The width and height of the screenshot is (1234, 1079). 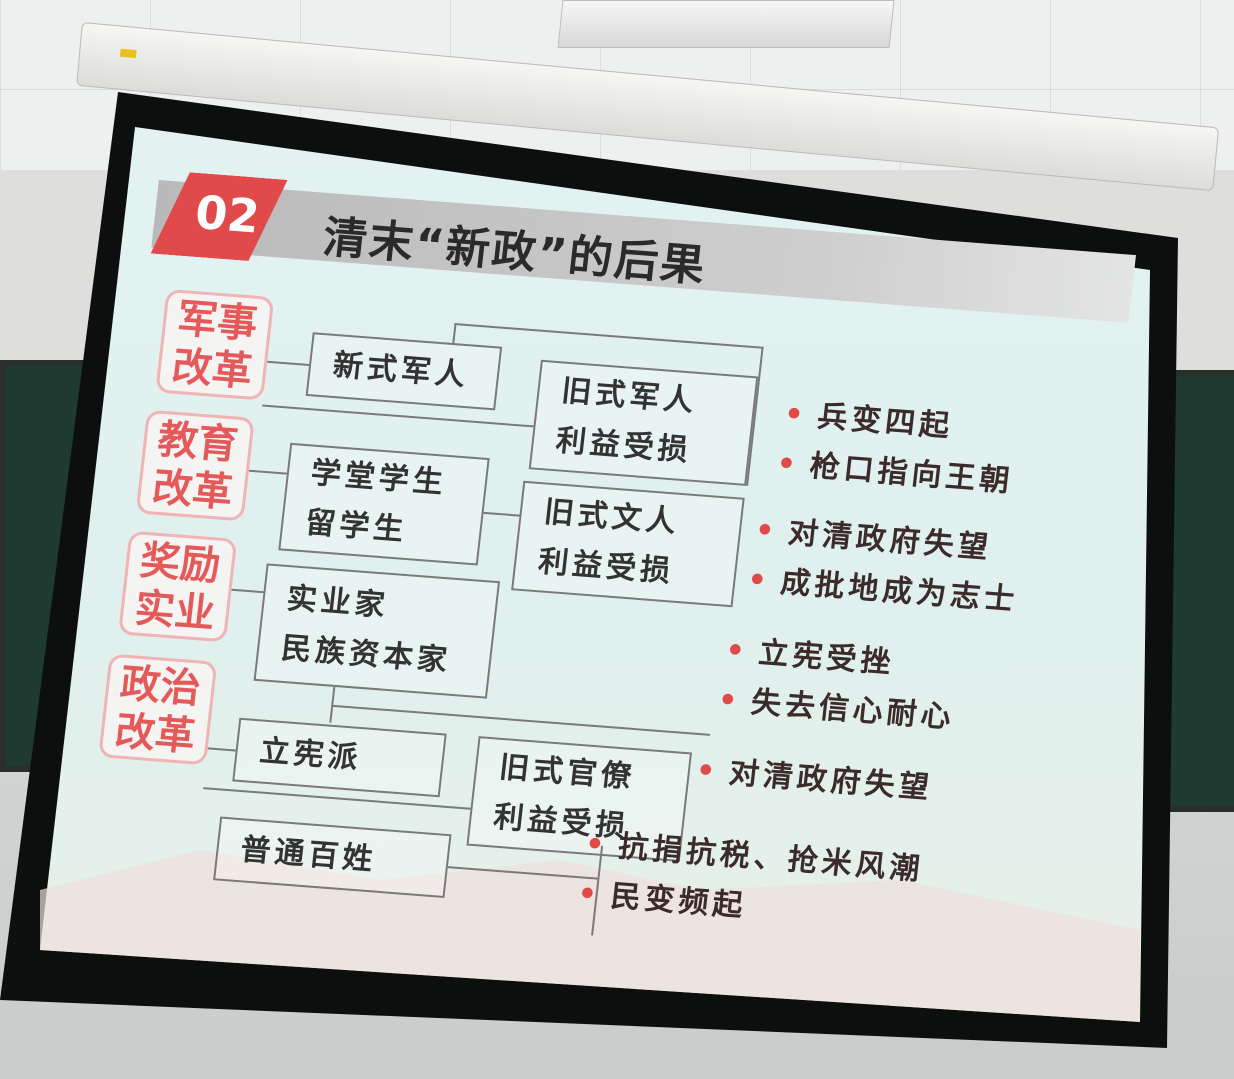 I want to click on housing-label, so click(x=128, y=53).